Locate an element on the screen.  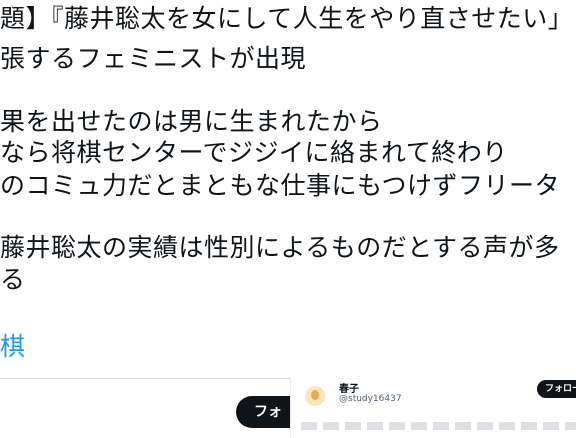
tweet-text-line: 張するフェミニストが出現 is located at coordinates (153, 58).